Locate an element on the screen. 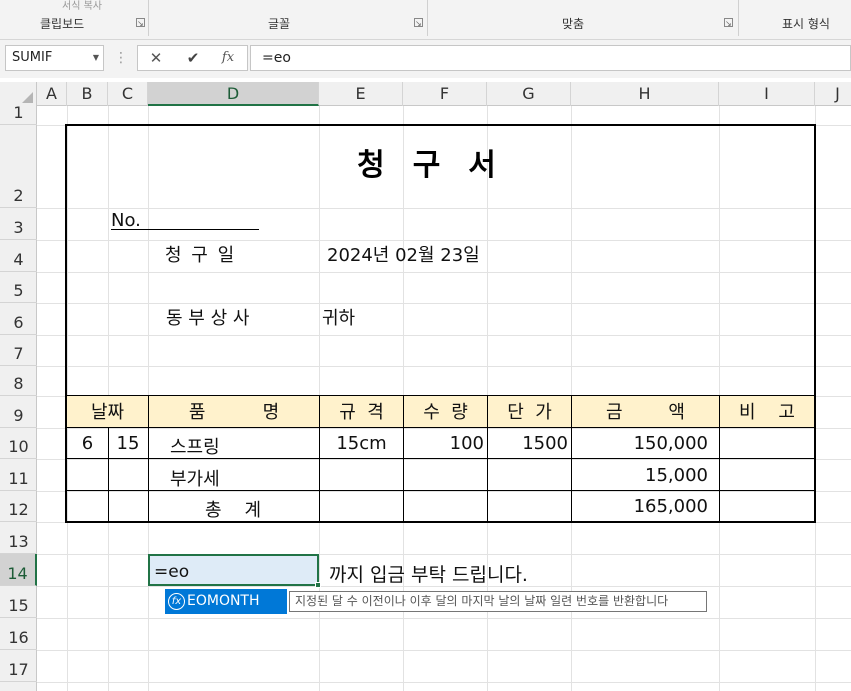 The width and height of the screenshot is (851, 691). column-header-e: E is located at coordinates (361, 94).